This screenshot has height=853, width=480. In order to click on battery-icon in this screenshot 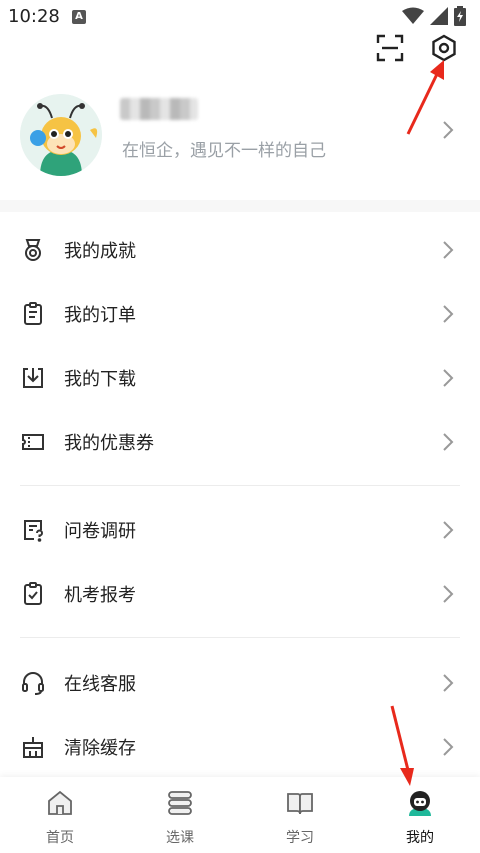, I will do `click(460, 16)`.